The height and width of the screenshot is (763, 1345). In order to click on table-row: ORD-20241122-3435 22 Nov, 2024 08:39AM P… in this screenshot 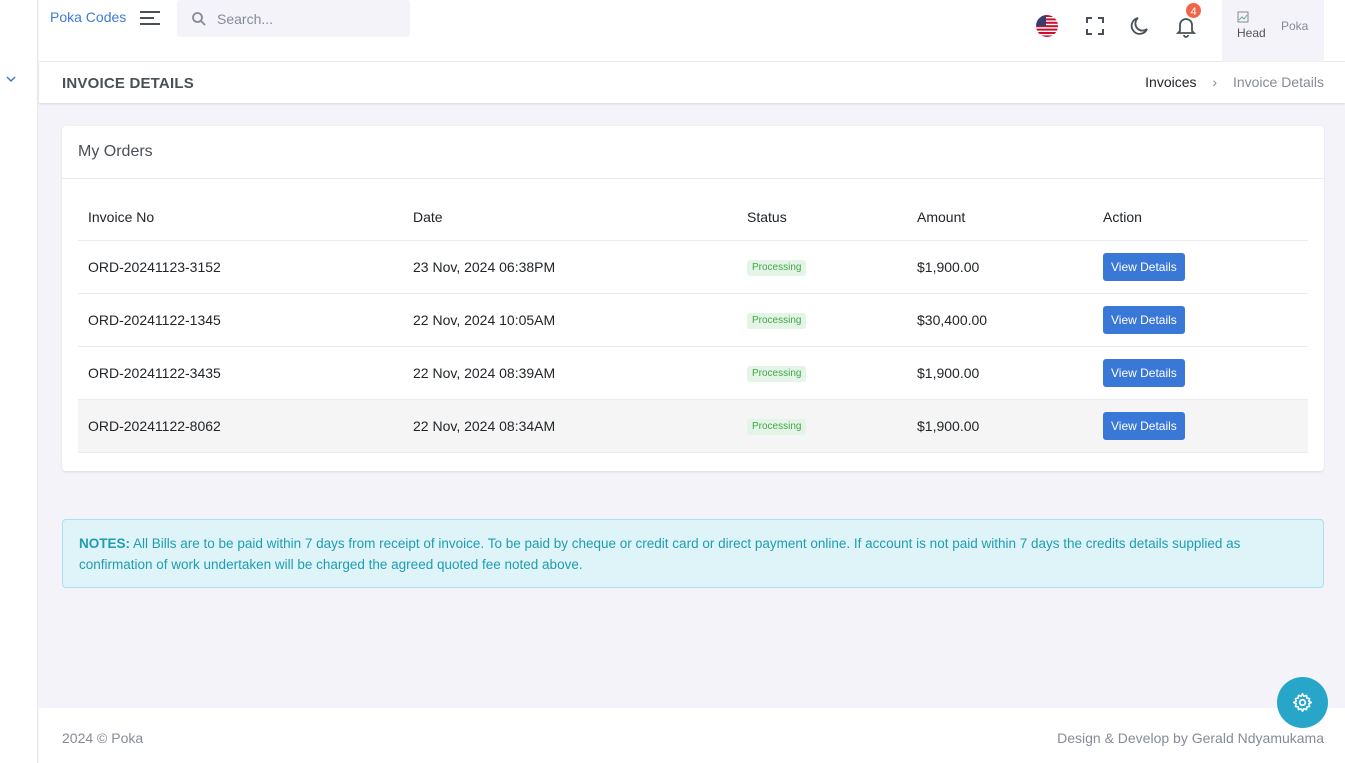, I will do `click(693, 373)`.